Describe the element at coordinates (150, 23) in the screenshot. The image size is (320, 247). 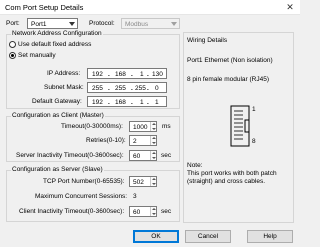
I see `protocol-select: Modbus` at that location.